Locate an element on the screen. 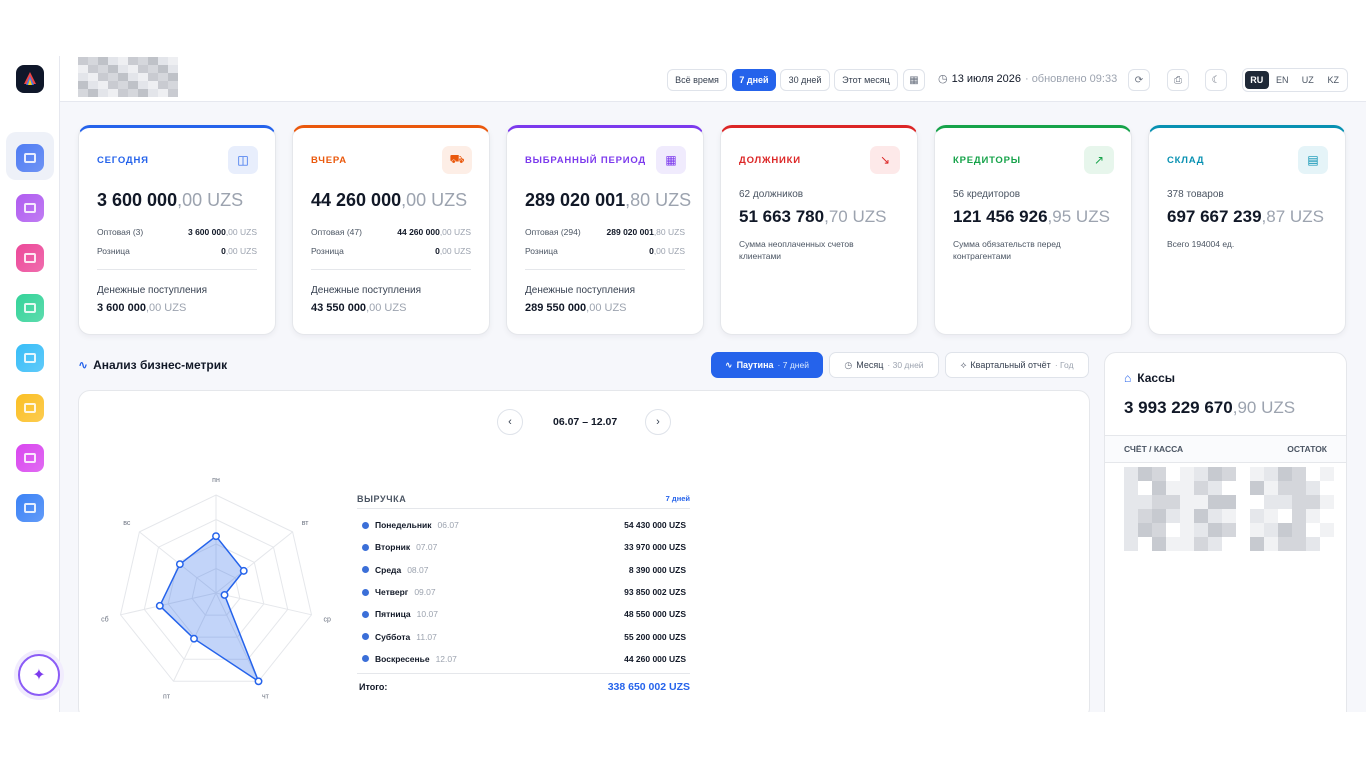  row-label: Розница is located at coordinates (113, 251).